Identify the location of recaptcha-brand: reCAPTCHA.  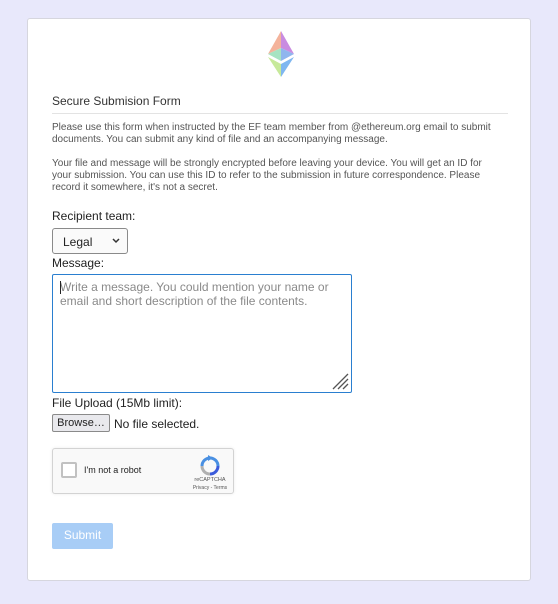
(210, 480).